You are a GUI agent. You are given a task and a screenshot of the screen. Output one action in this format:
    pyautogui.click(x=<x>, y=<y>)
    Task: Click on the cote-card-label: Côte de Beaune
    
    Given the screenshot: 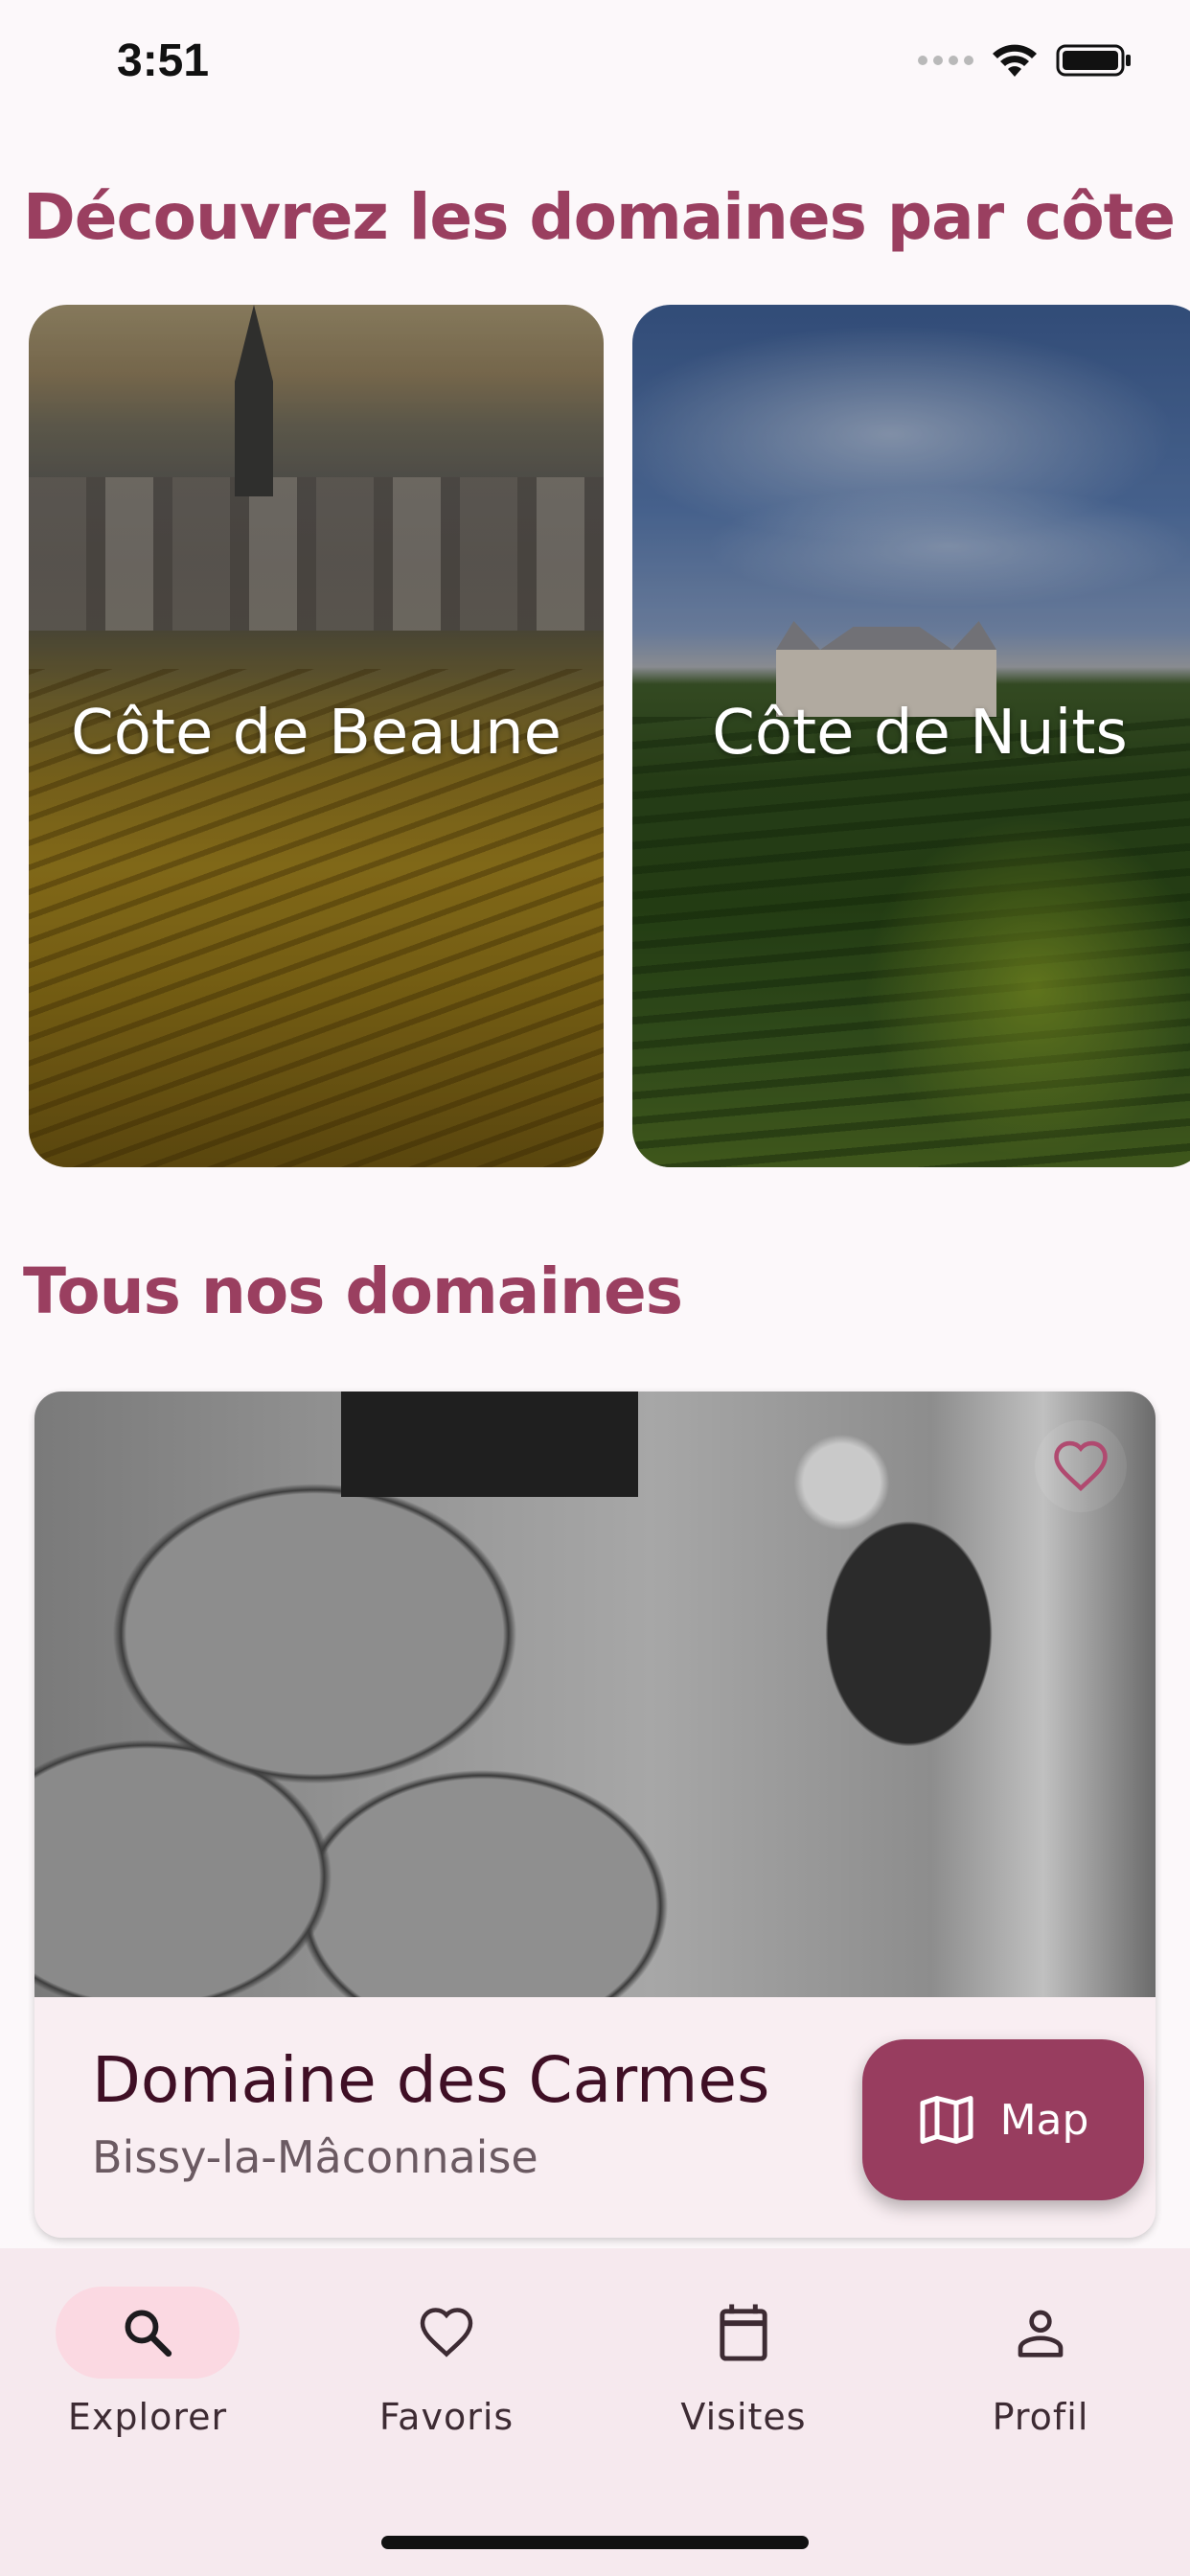 What is the action you would take?
    pyautogui.click(x=316, y=734)
    